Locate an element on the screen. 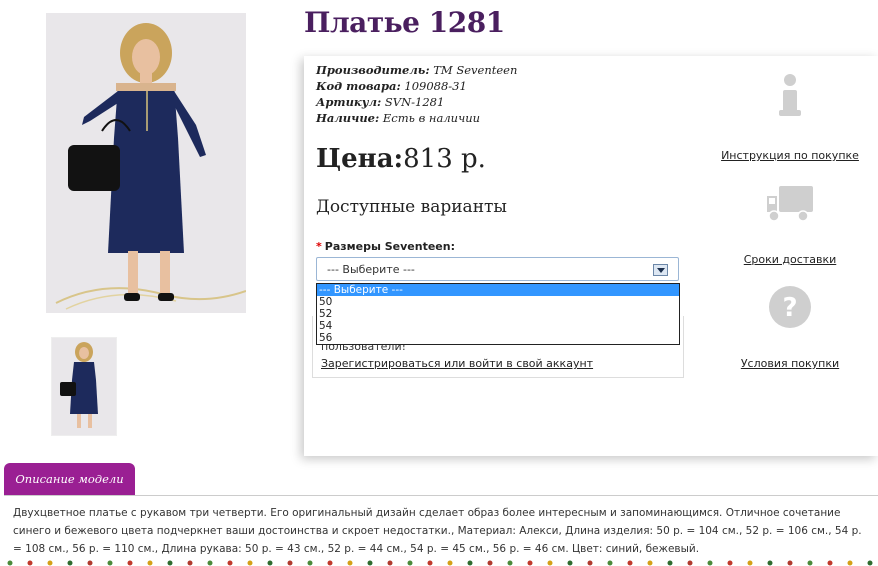 The image size is (878, 566). info-label: Код товара: is located at coordinates (358, 86).